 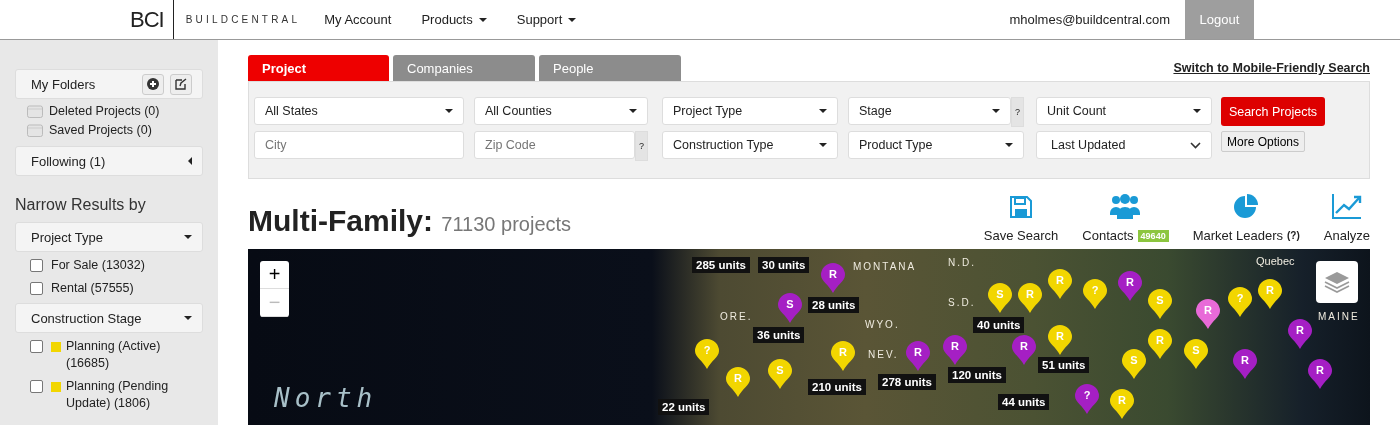 I want to click on unit-count-label: 120 units, so click(x=977, y=375).